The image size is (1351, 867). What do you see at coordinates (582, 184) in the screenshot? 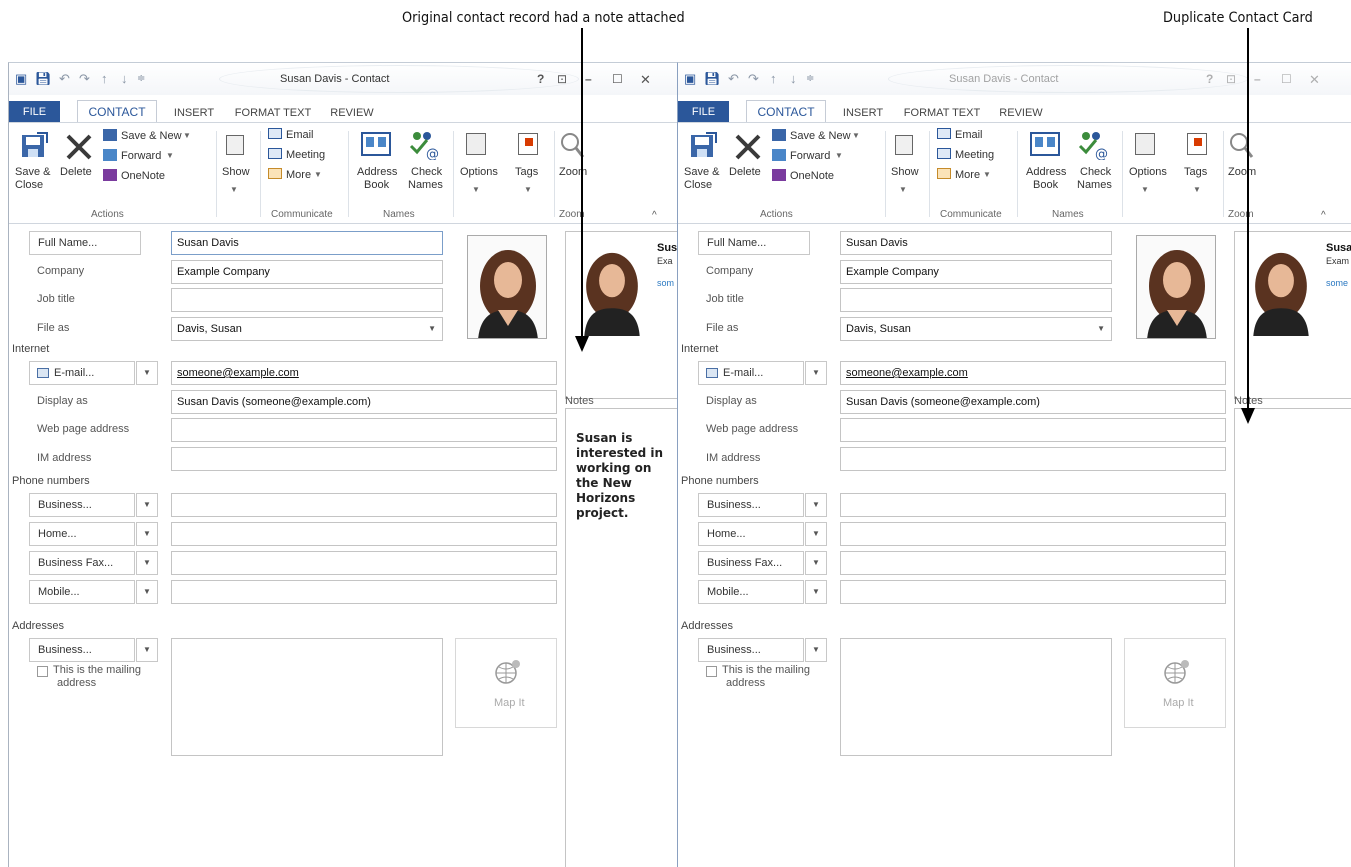
I see `leader-line-original` at bounding box center [582, 184].